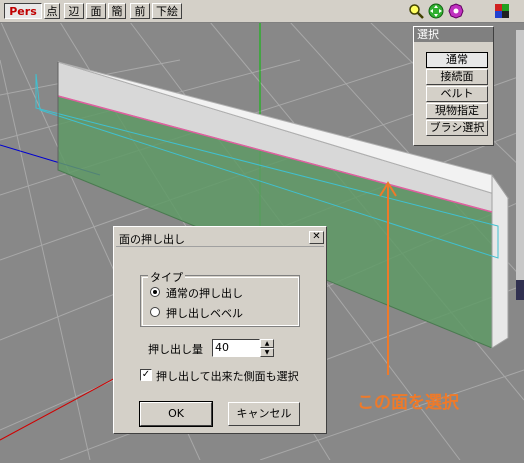 This screenshot has width=524, height=463. I want to click on radio-bevel-extrude, so click(155, 312).